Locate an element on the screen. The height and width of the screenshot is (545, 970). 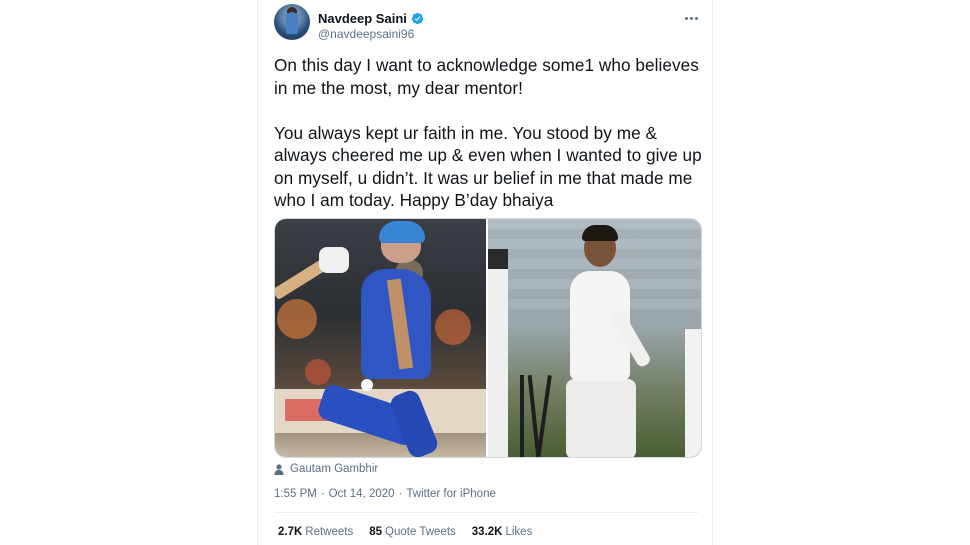
name-row: Navdeep Saini is located at coordinates (371, 18).